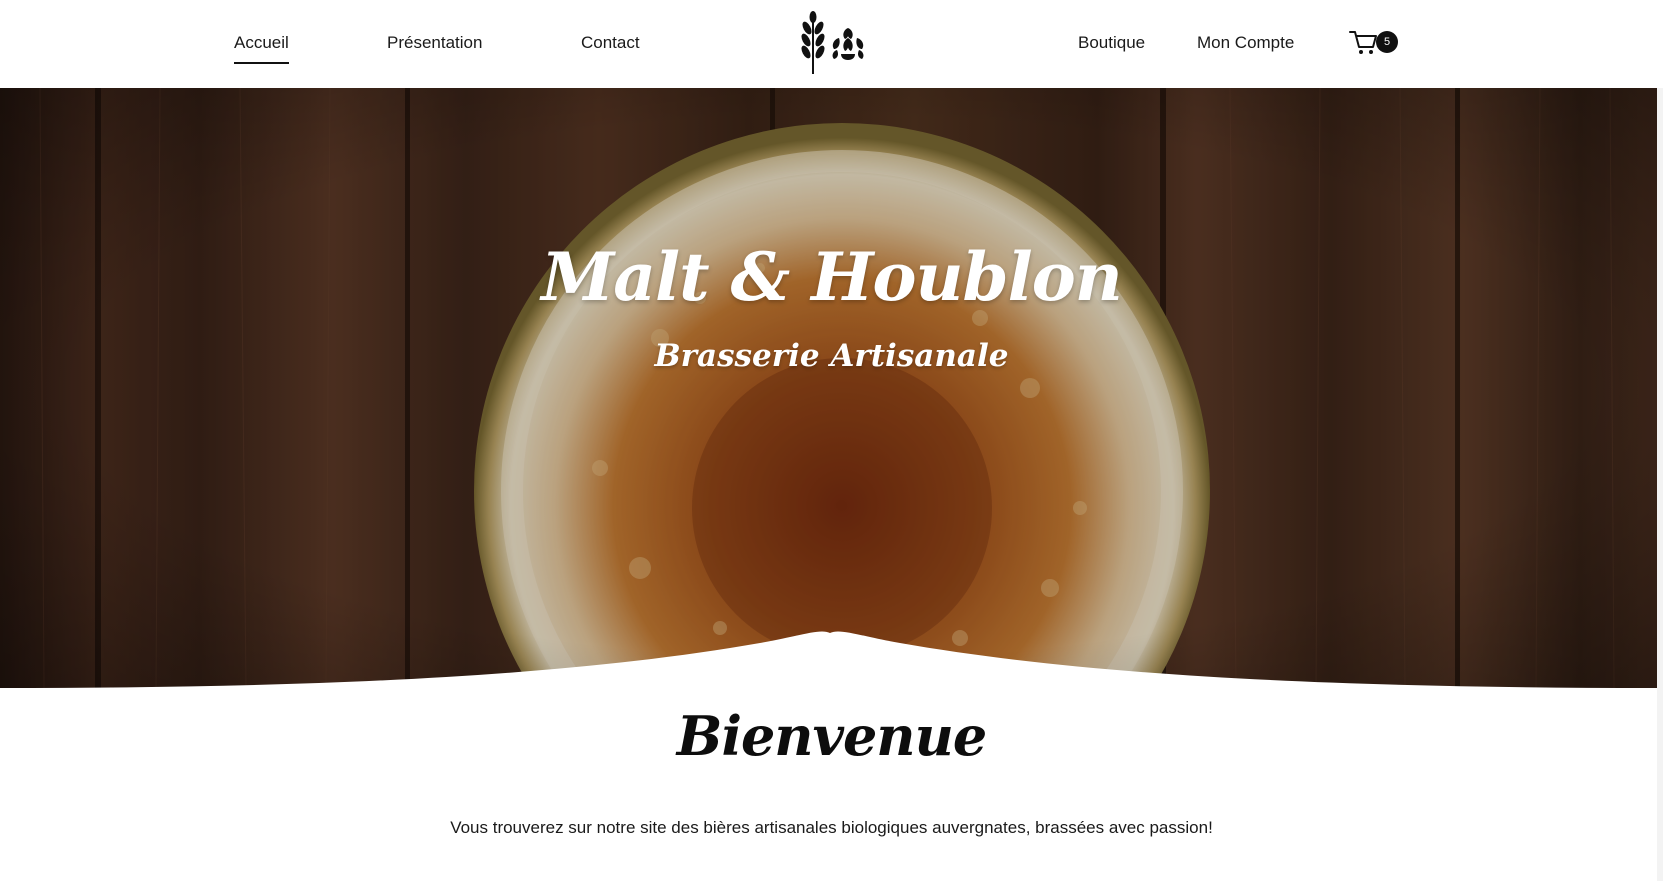 Image resolution: width=1663 pixels, height=881 pixels. What do you see at coordinates (610, 43) in the screenshot?
I see `nav-link-contact: Contact` at bounding box center [610, 43].